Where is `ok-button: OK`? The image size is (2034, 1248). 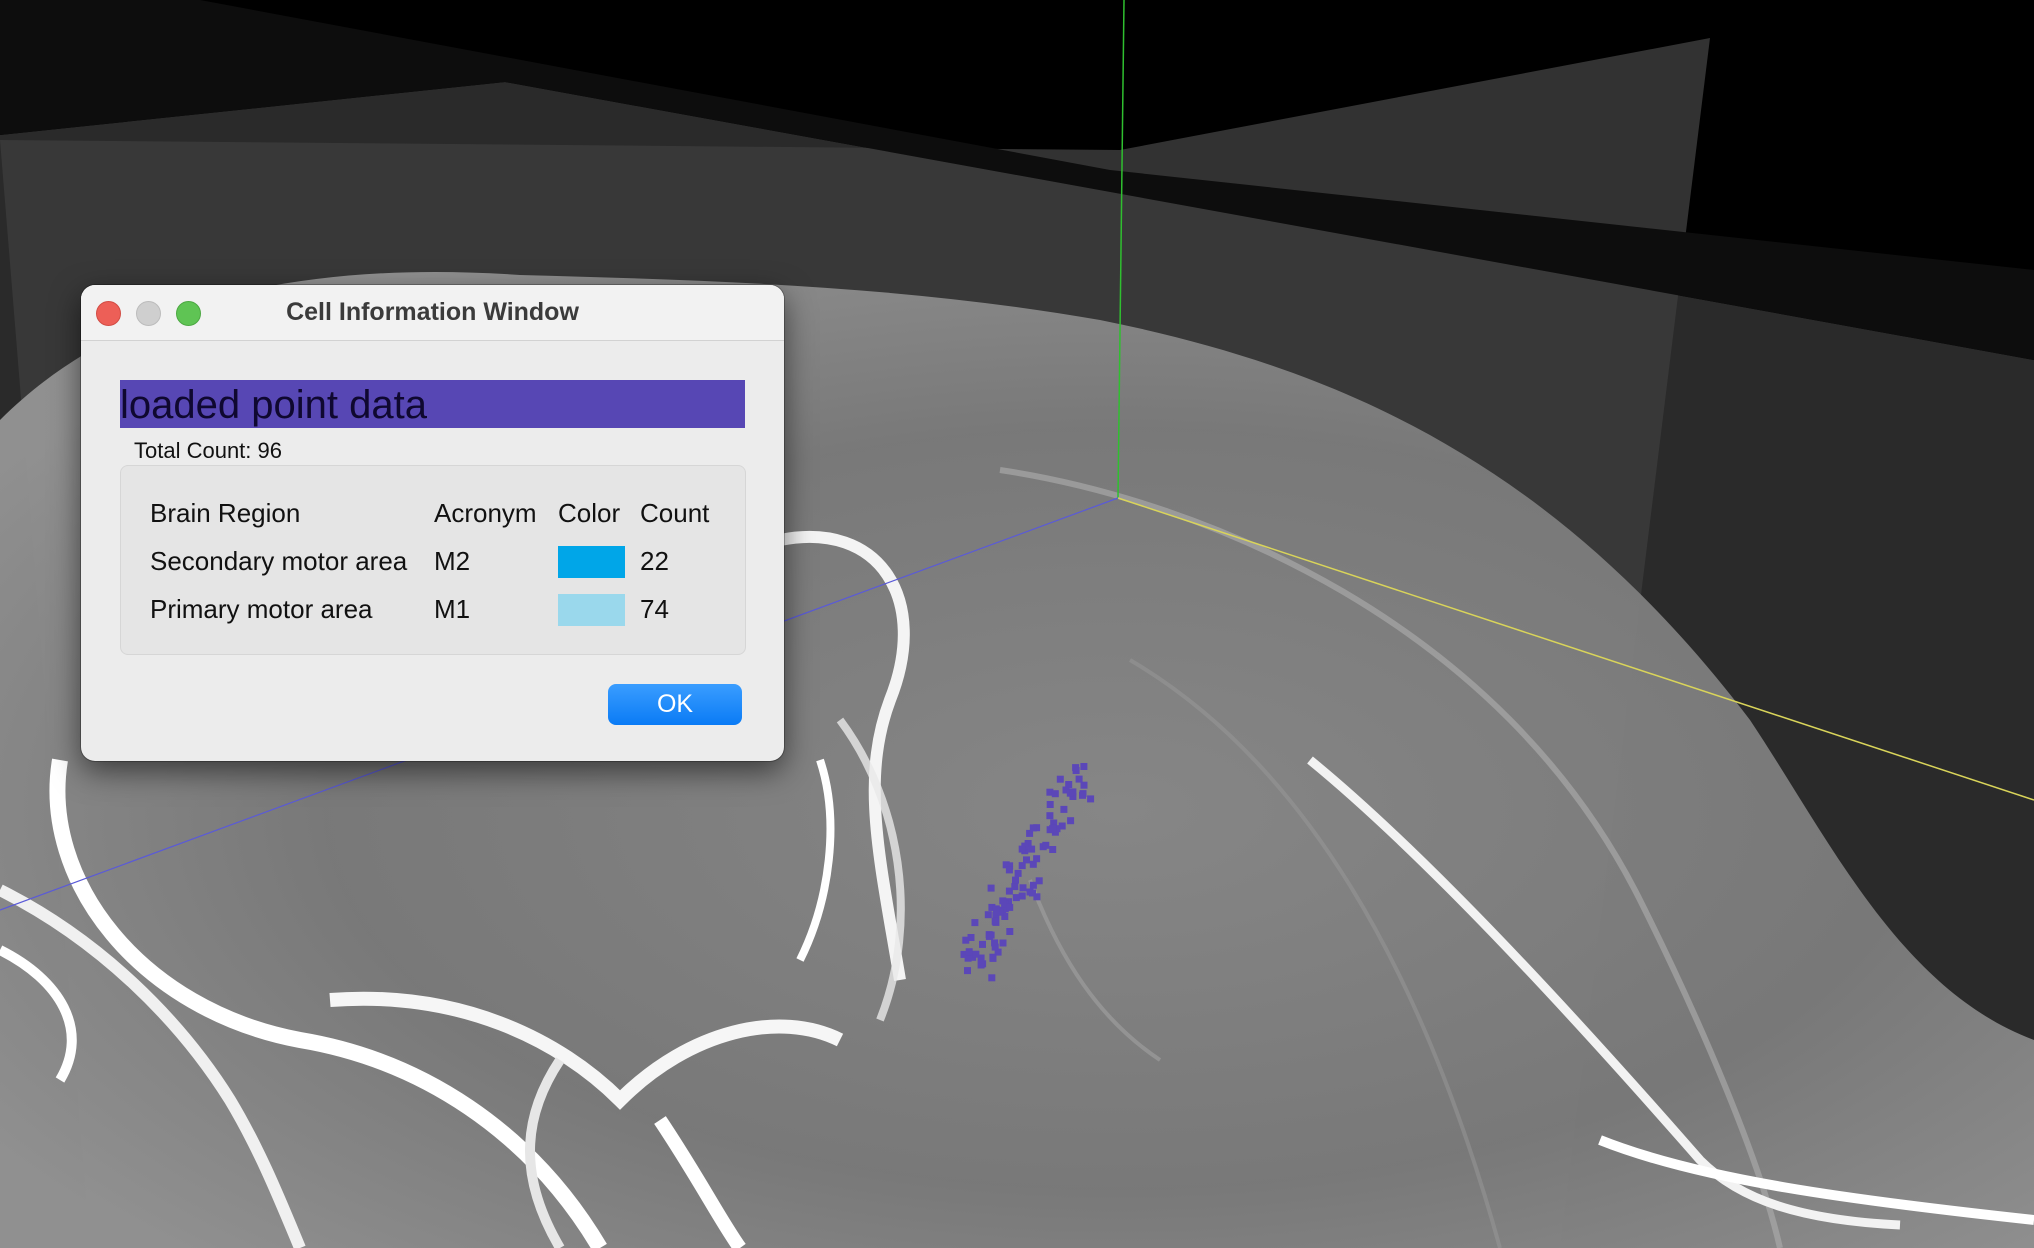 ok-button: OK is located at coordinates (675, 704).